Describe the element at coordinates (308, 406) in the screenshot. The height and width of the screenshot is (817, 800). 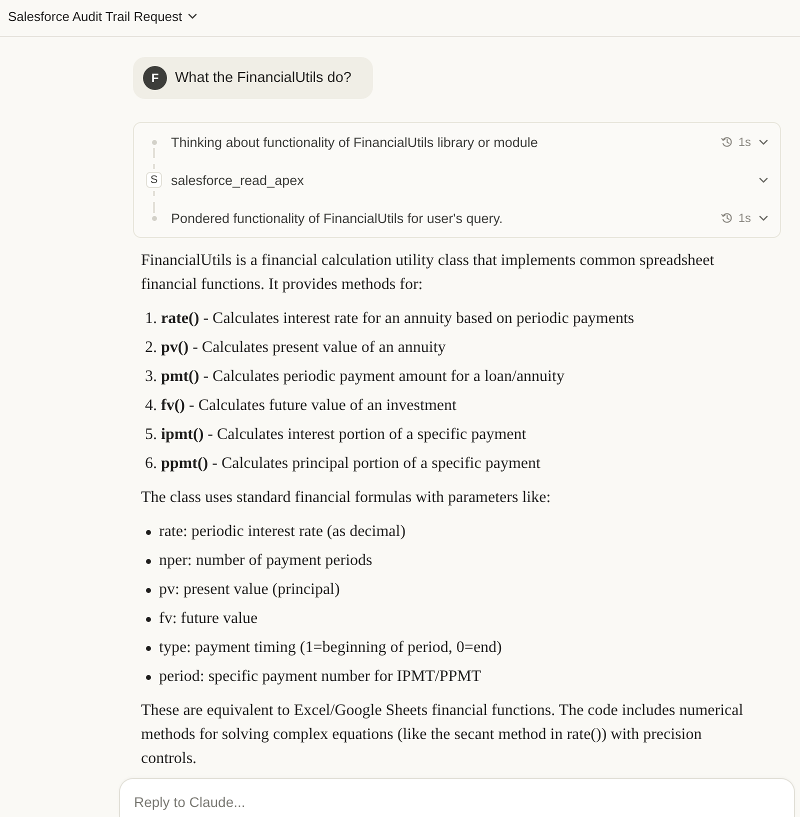
I see `list-item-text: fv() - Calculates future value of an investment` at that location.